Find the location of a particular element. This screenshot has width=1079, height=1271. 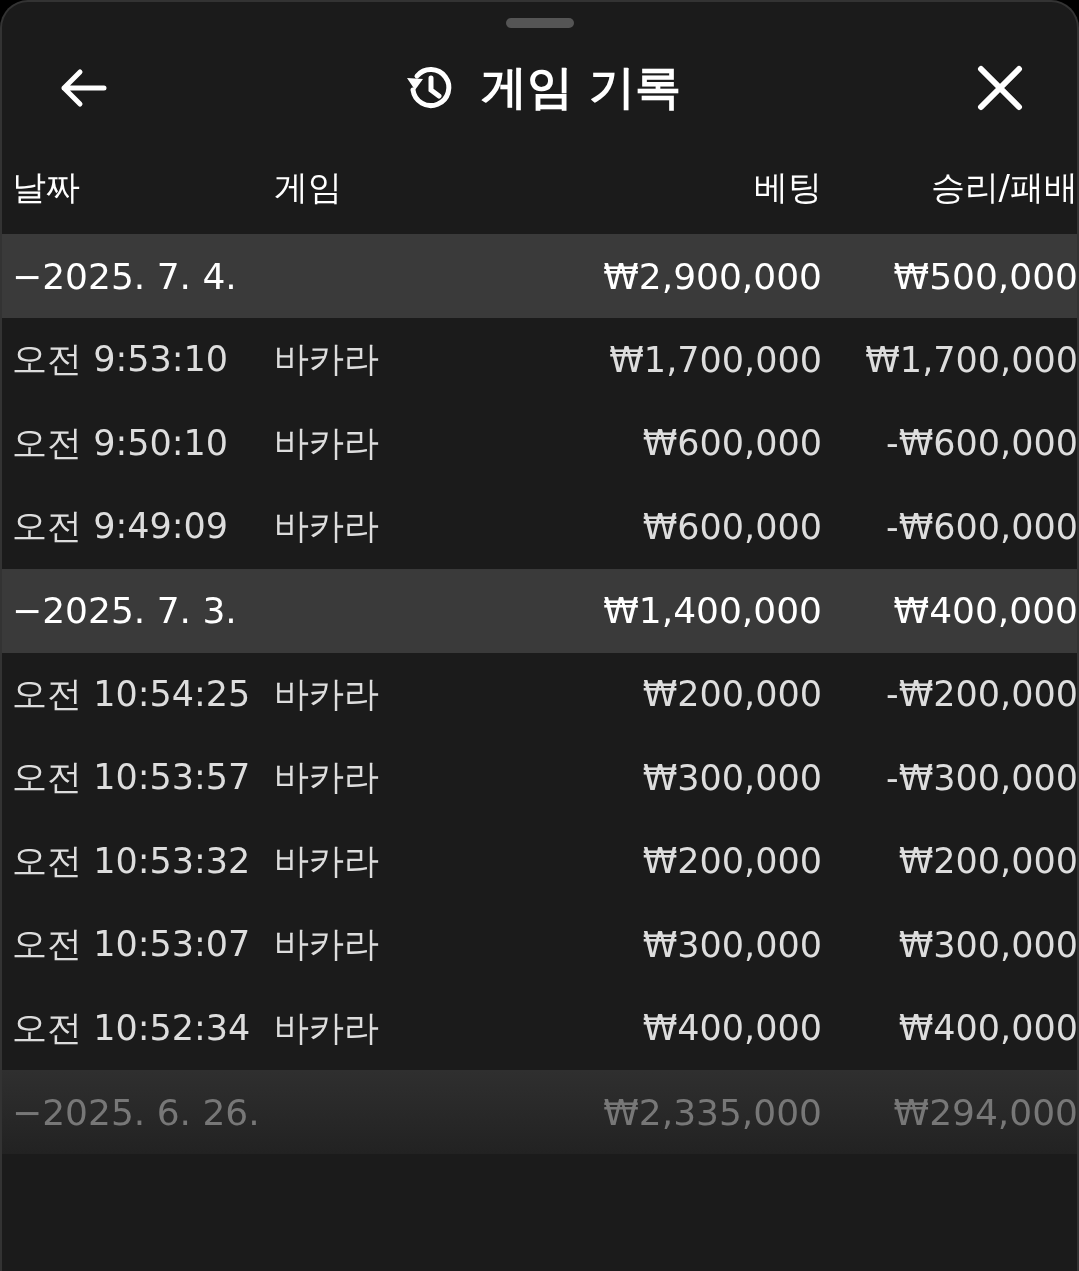

result-cell-text: ₩300,000 is located at coordinates (987, 944).